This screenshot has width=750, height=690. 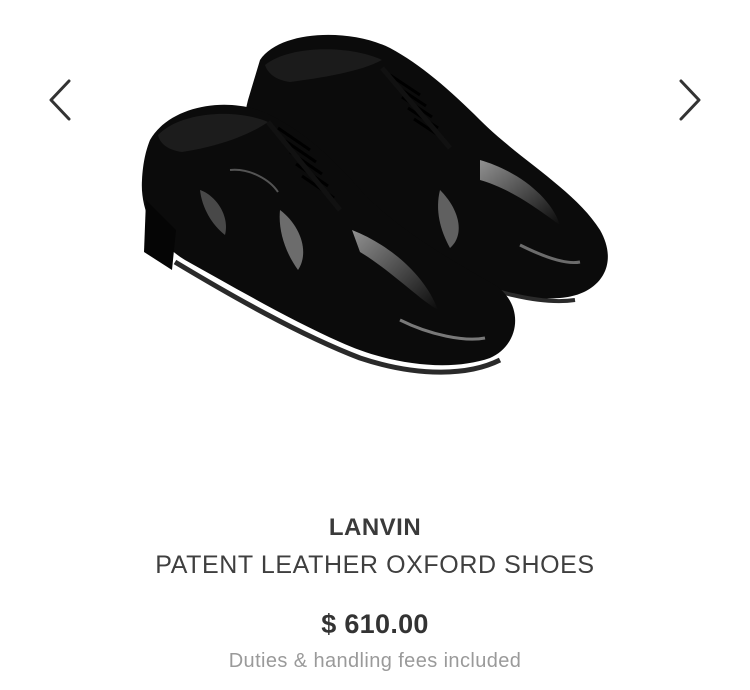 I want to click on previous-image-button, so click(x=60, y=100).